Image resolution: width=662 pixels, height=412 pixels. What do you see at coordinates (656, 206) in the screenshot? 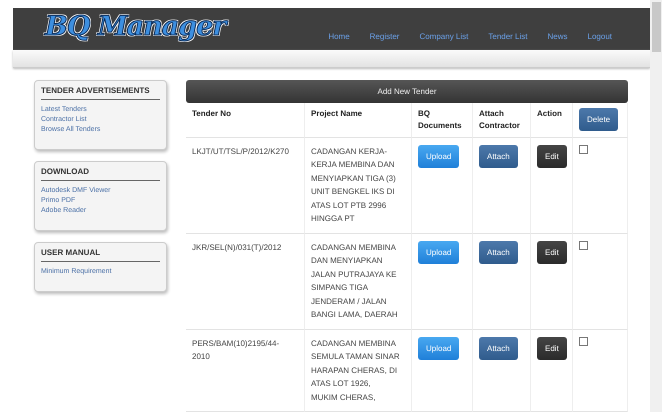
I see `scrollbar` at bounding box center [656, 206].